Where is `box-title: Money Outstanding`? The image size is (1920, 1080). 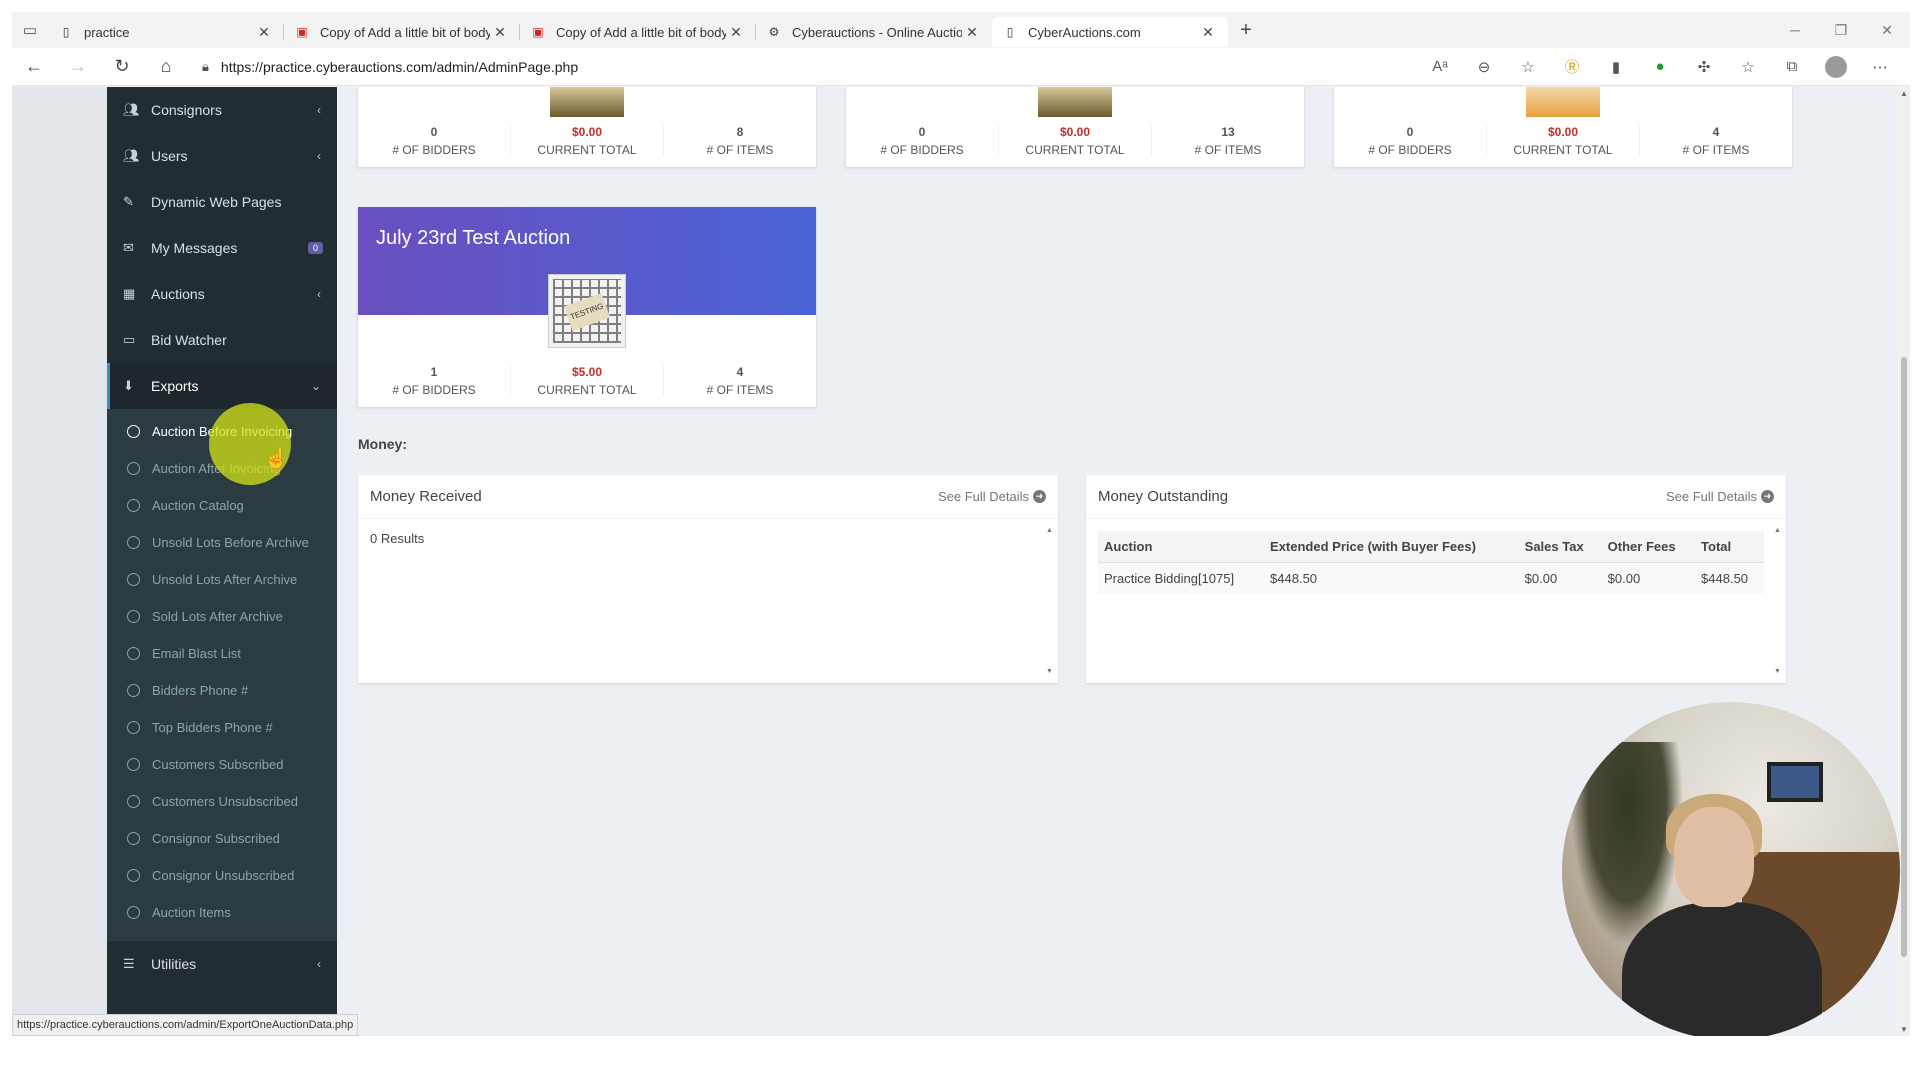 box-title: Money Outstanding is located at coordinates (1163, 496).